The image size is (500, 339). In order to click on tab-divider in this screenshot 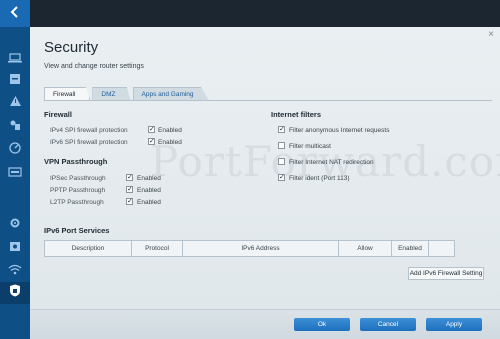, I will do `click(268, 100)`.